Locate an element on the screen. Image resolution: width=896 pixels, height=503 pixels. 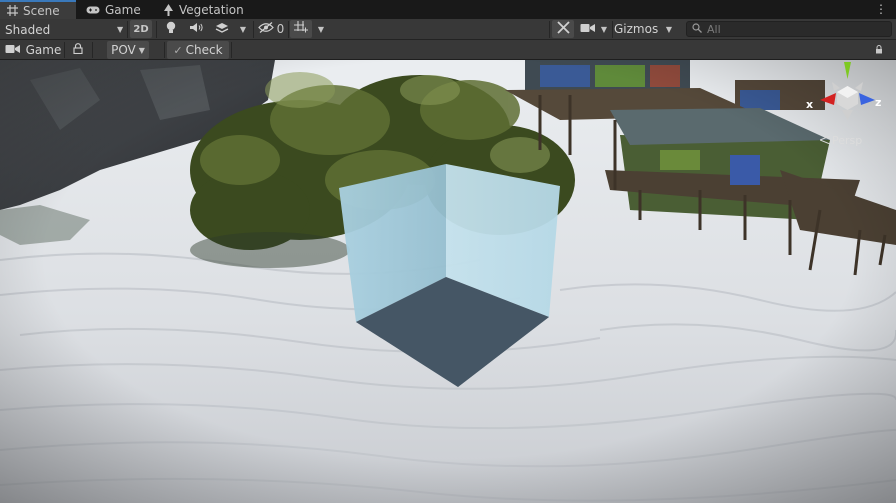
search-icon is located at coordinates (697, 29).